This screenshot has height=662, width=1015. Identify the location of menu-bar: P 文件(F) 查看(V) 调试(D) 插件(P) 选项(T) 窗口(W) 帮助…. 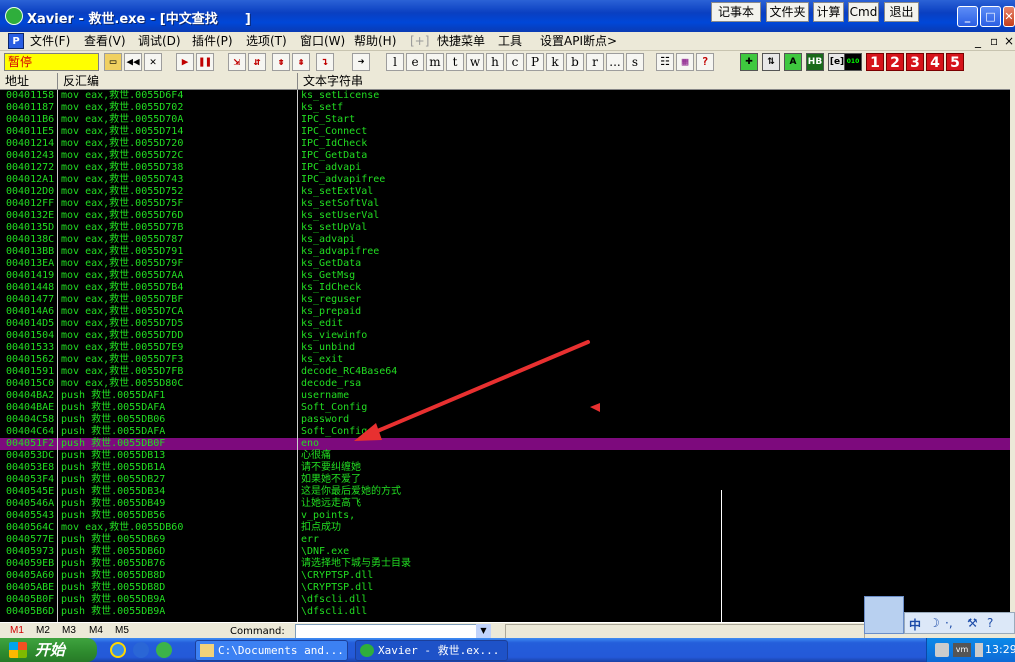
(507, 41).